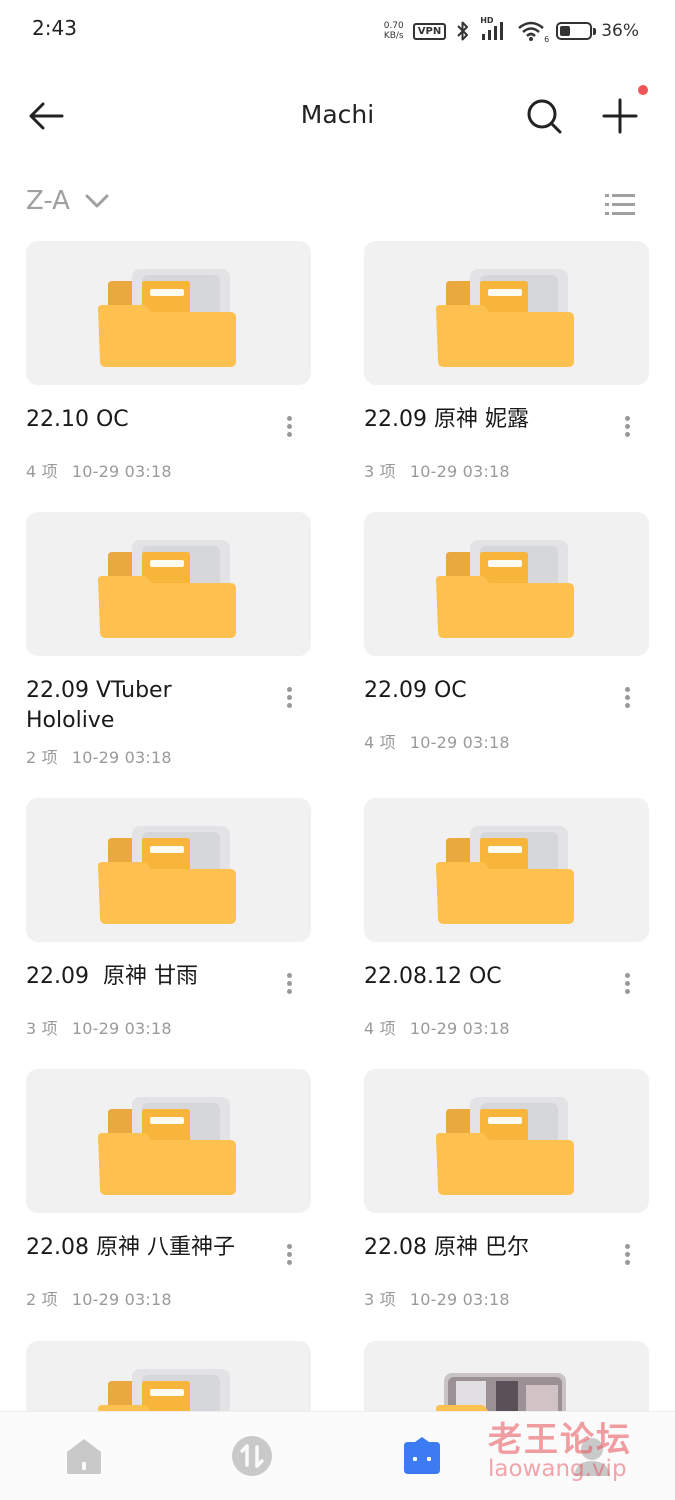  I want to click on list-view-icon, so click(620, 204).